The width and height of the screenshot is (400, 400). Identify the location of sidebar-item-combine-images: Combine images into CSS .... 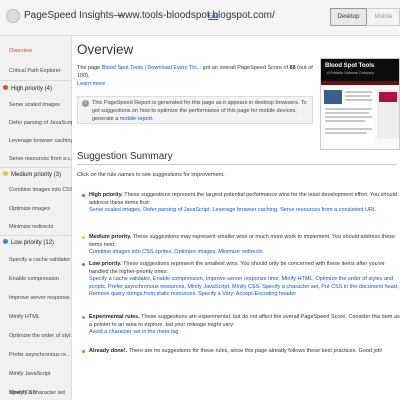
(36, 190).